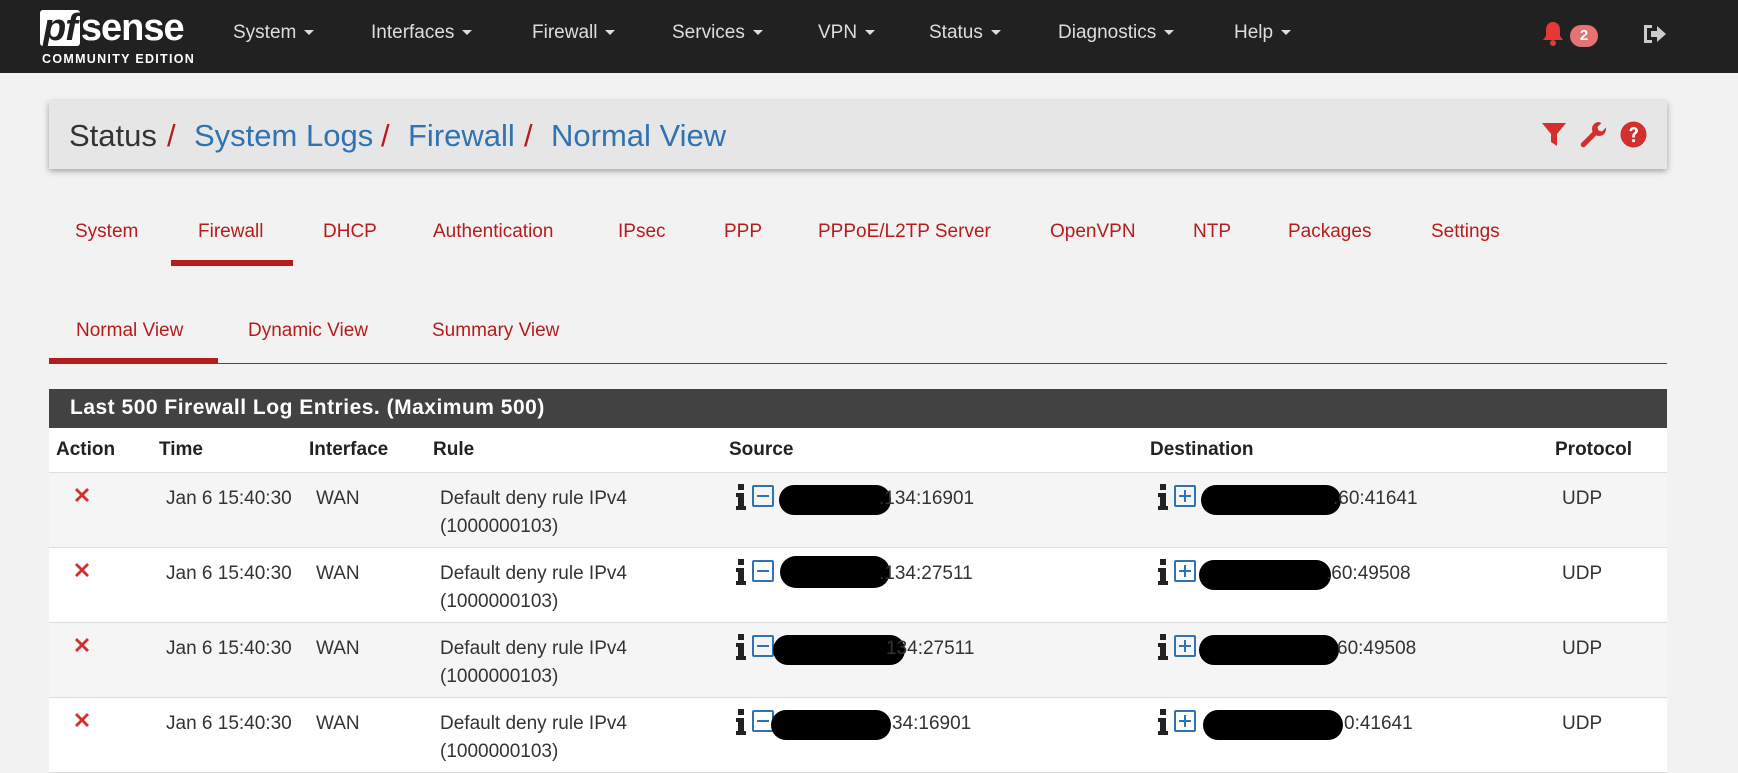  I want to click on nav-vpn: VPN, so click(847, 33).